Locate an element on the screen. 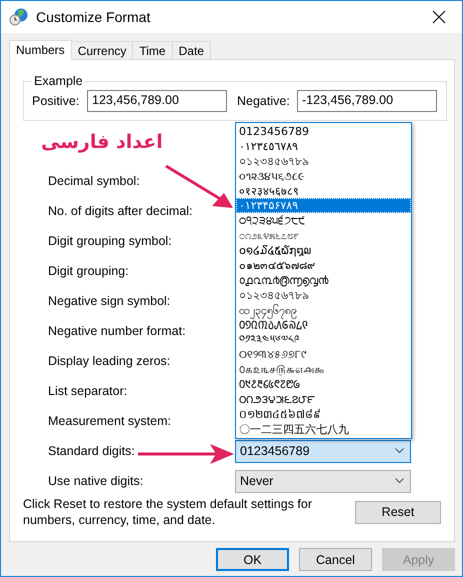 This screenshot has width=463, height=577. list-item: ೦೧೨೩೪೫೬೭೮೯ is located at coordinates (323, 236).